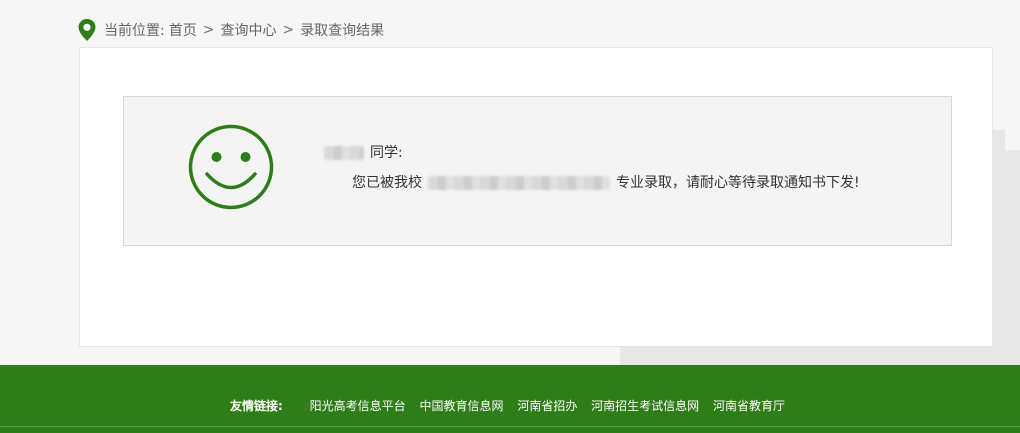 Image resolution: width=1020 pixels, height=433 pixels. I want to click on redacted-student-name, so click(344, 153).